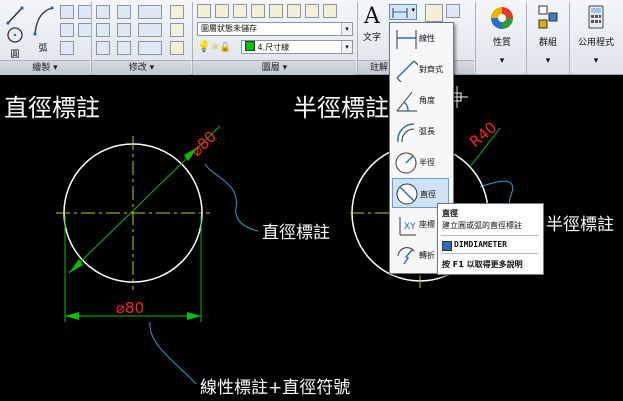 The height and width of the screenshot is (401, 623). Describe the element at coordinates (204, 46) in the screenshot. I see `lightbulb-icon: 💡` at that location.